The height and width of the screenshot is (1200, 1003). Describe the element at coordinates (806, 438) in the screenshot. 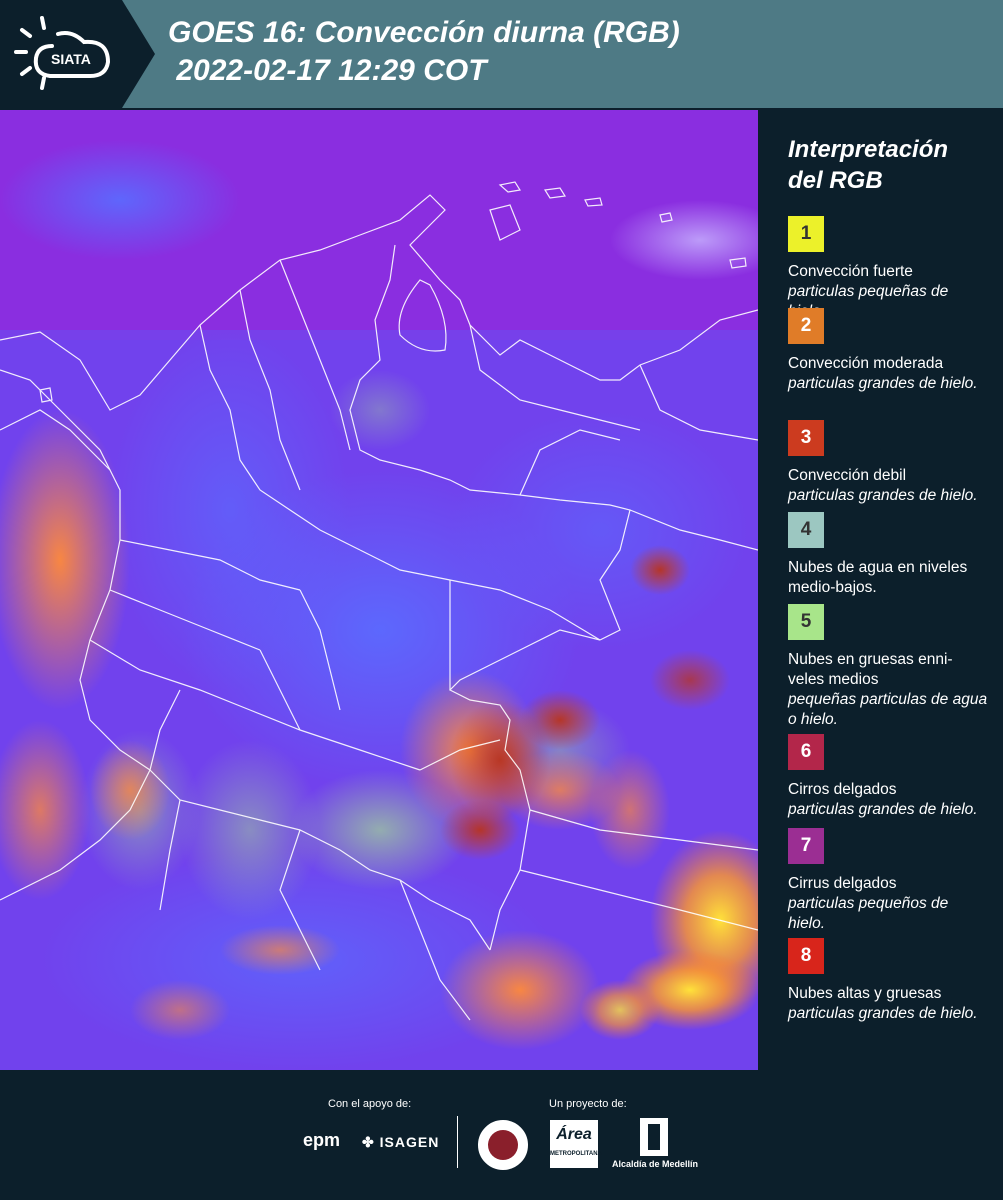

I see `legend-swatch: 3` at that location.